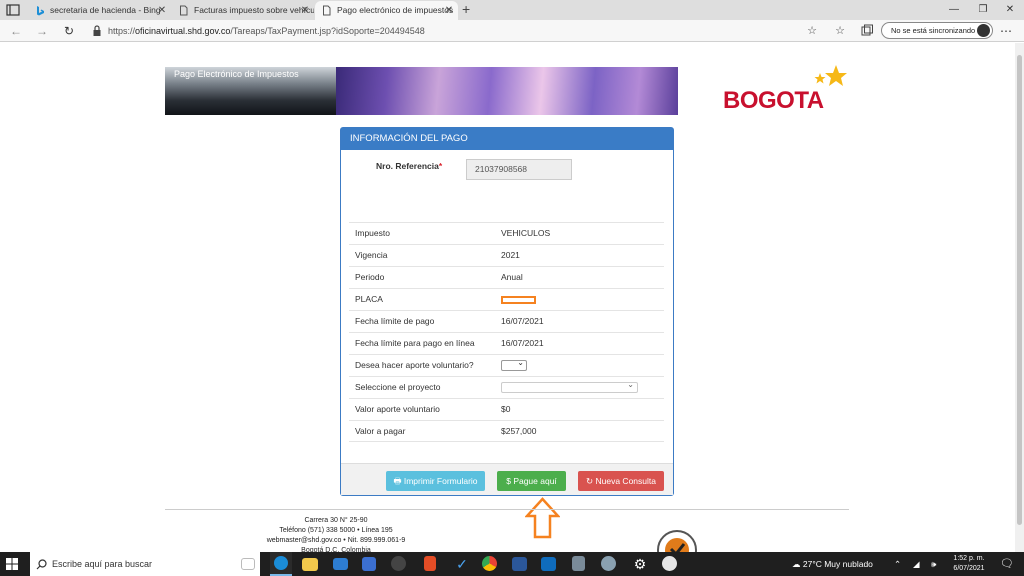  What do you see at coordinates (969, 558) in the screenshot?
I see `clock-time: 1:52 p. m.` at bounding box center [969, 558].